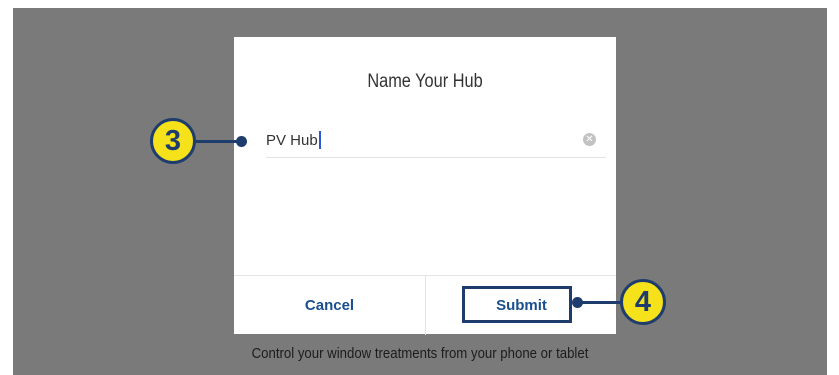  What do you see at coordinates (517, 304) in the screenshot?
I see `submit-highlight-box` at bounding box center [517, 304].